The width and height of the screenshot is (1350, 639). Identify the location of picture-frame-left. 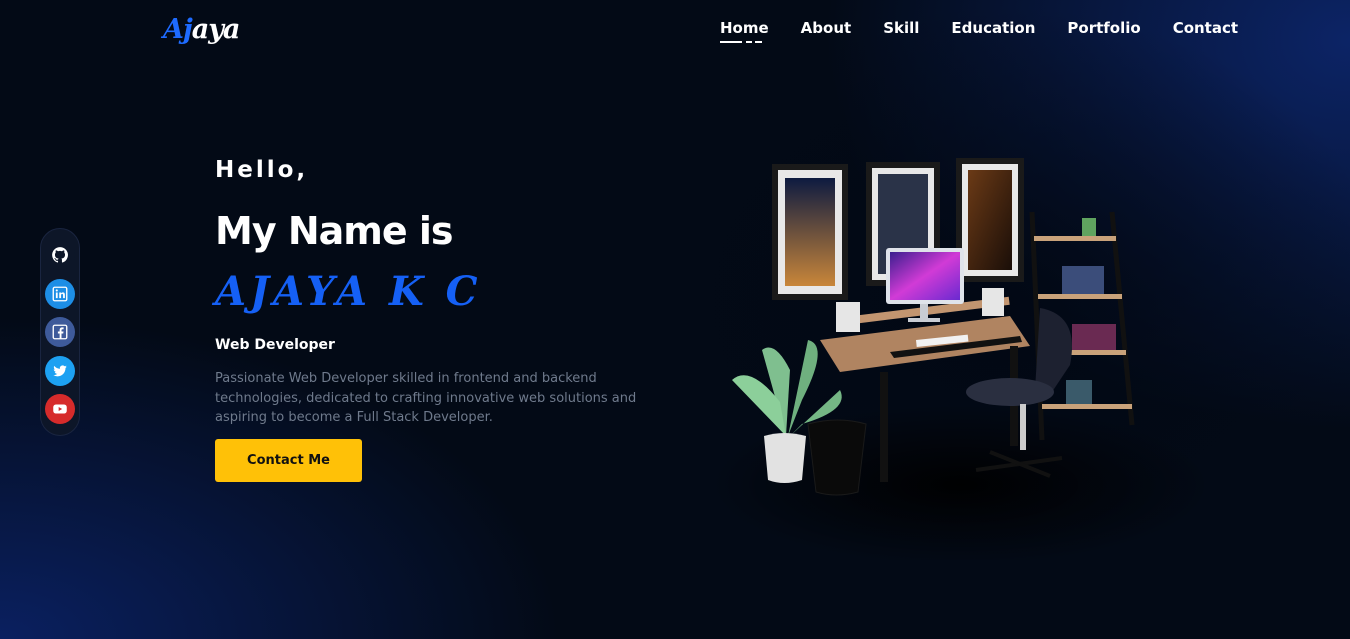
(810, 232).